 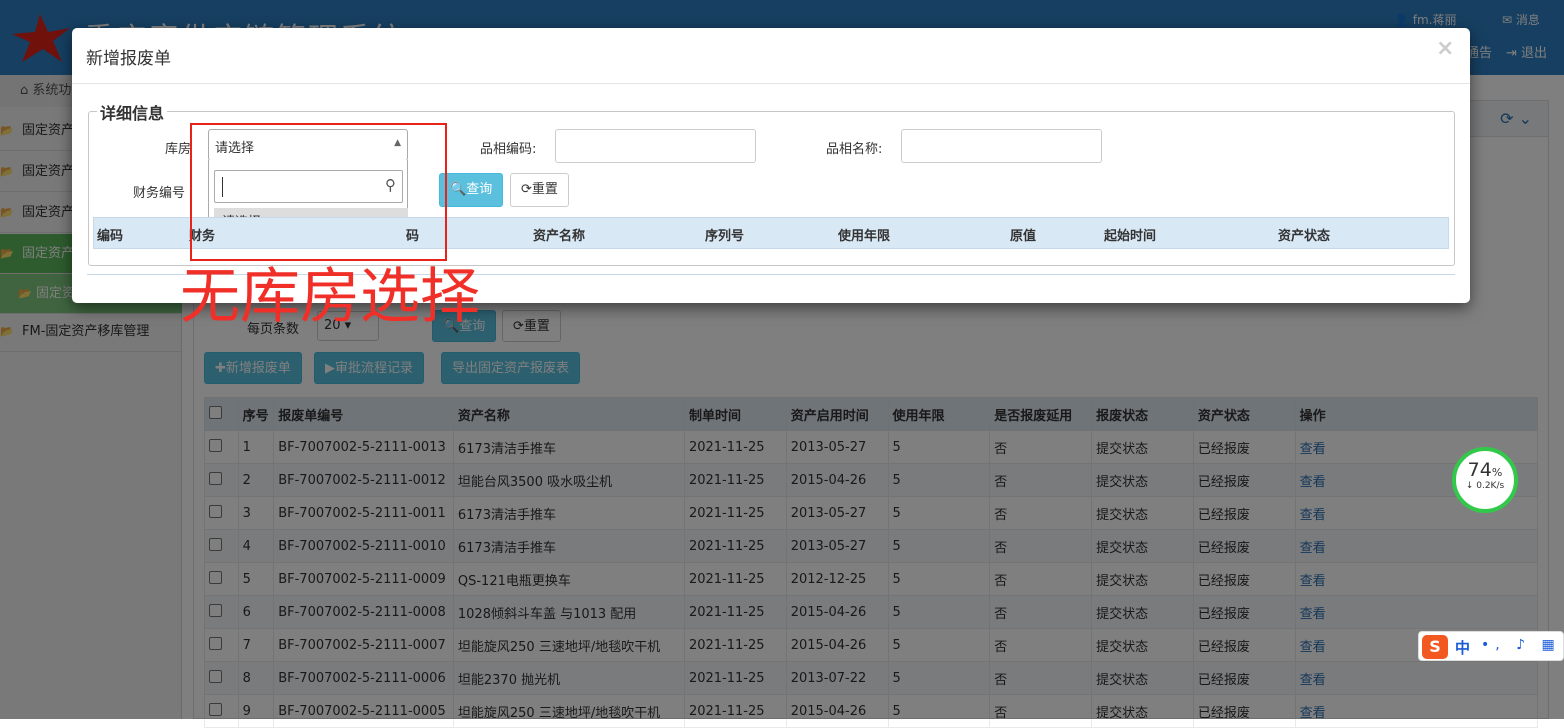 I want to click on modal-query-button: 🔍查询, so click(x=471, y=190).